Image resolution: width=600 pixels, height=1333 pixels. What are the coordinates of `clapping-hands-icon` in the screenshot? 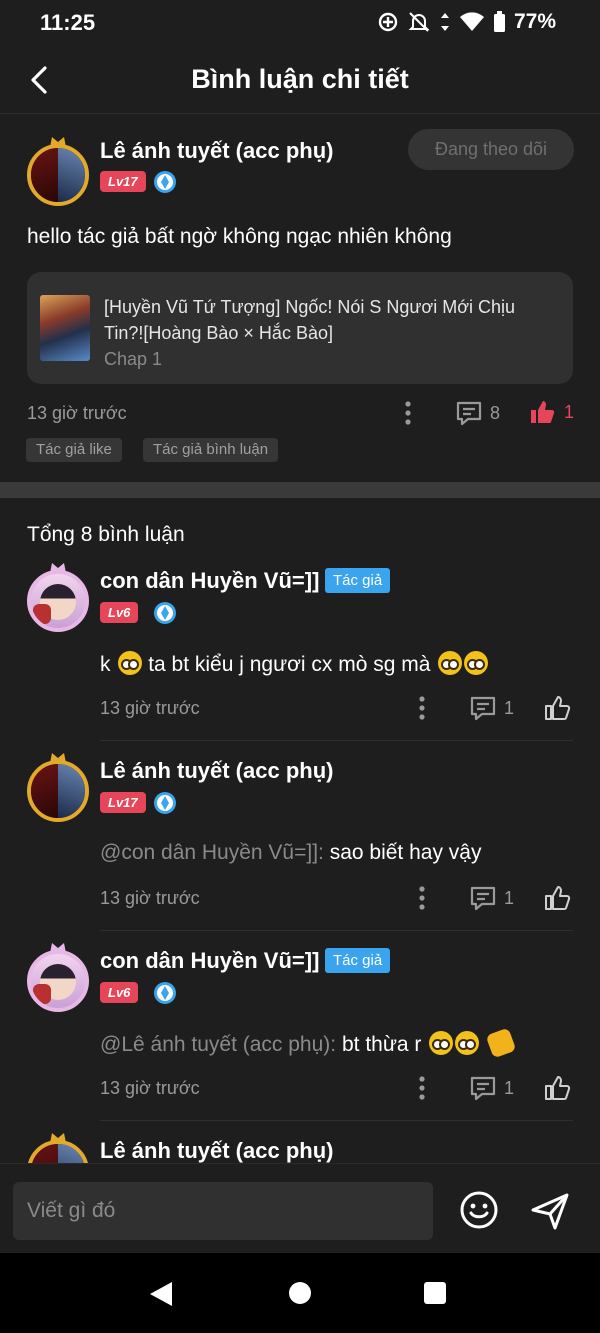 It's located at (501, 1043).